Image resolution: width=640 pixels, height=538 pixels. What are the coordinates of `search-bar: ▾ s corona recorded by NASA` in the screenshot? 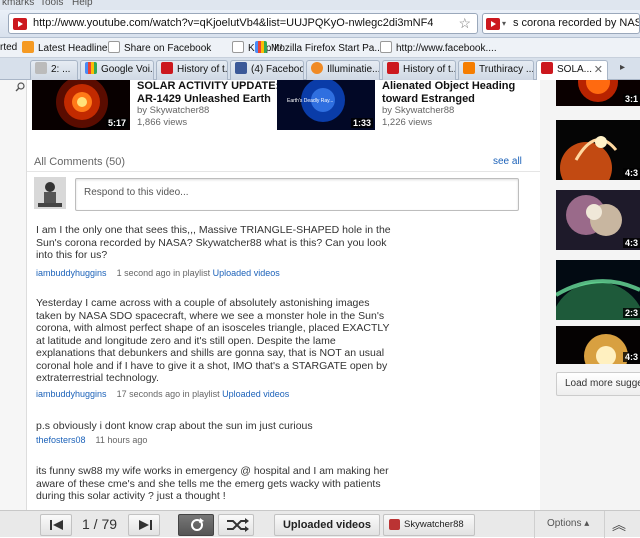 It's located at (561, 23).